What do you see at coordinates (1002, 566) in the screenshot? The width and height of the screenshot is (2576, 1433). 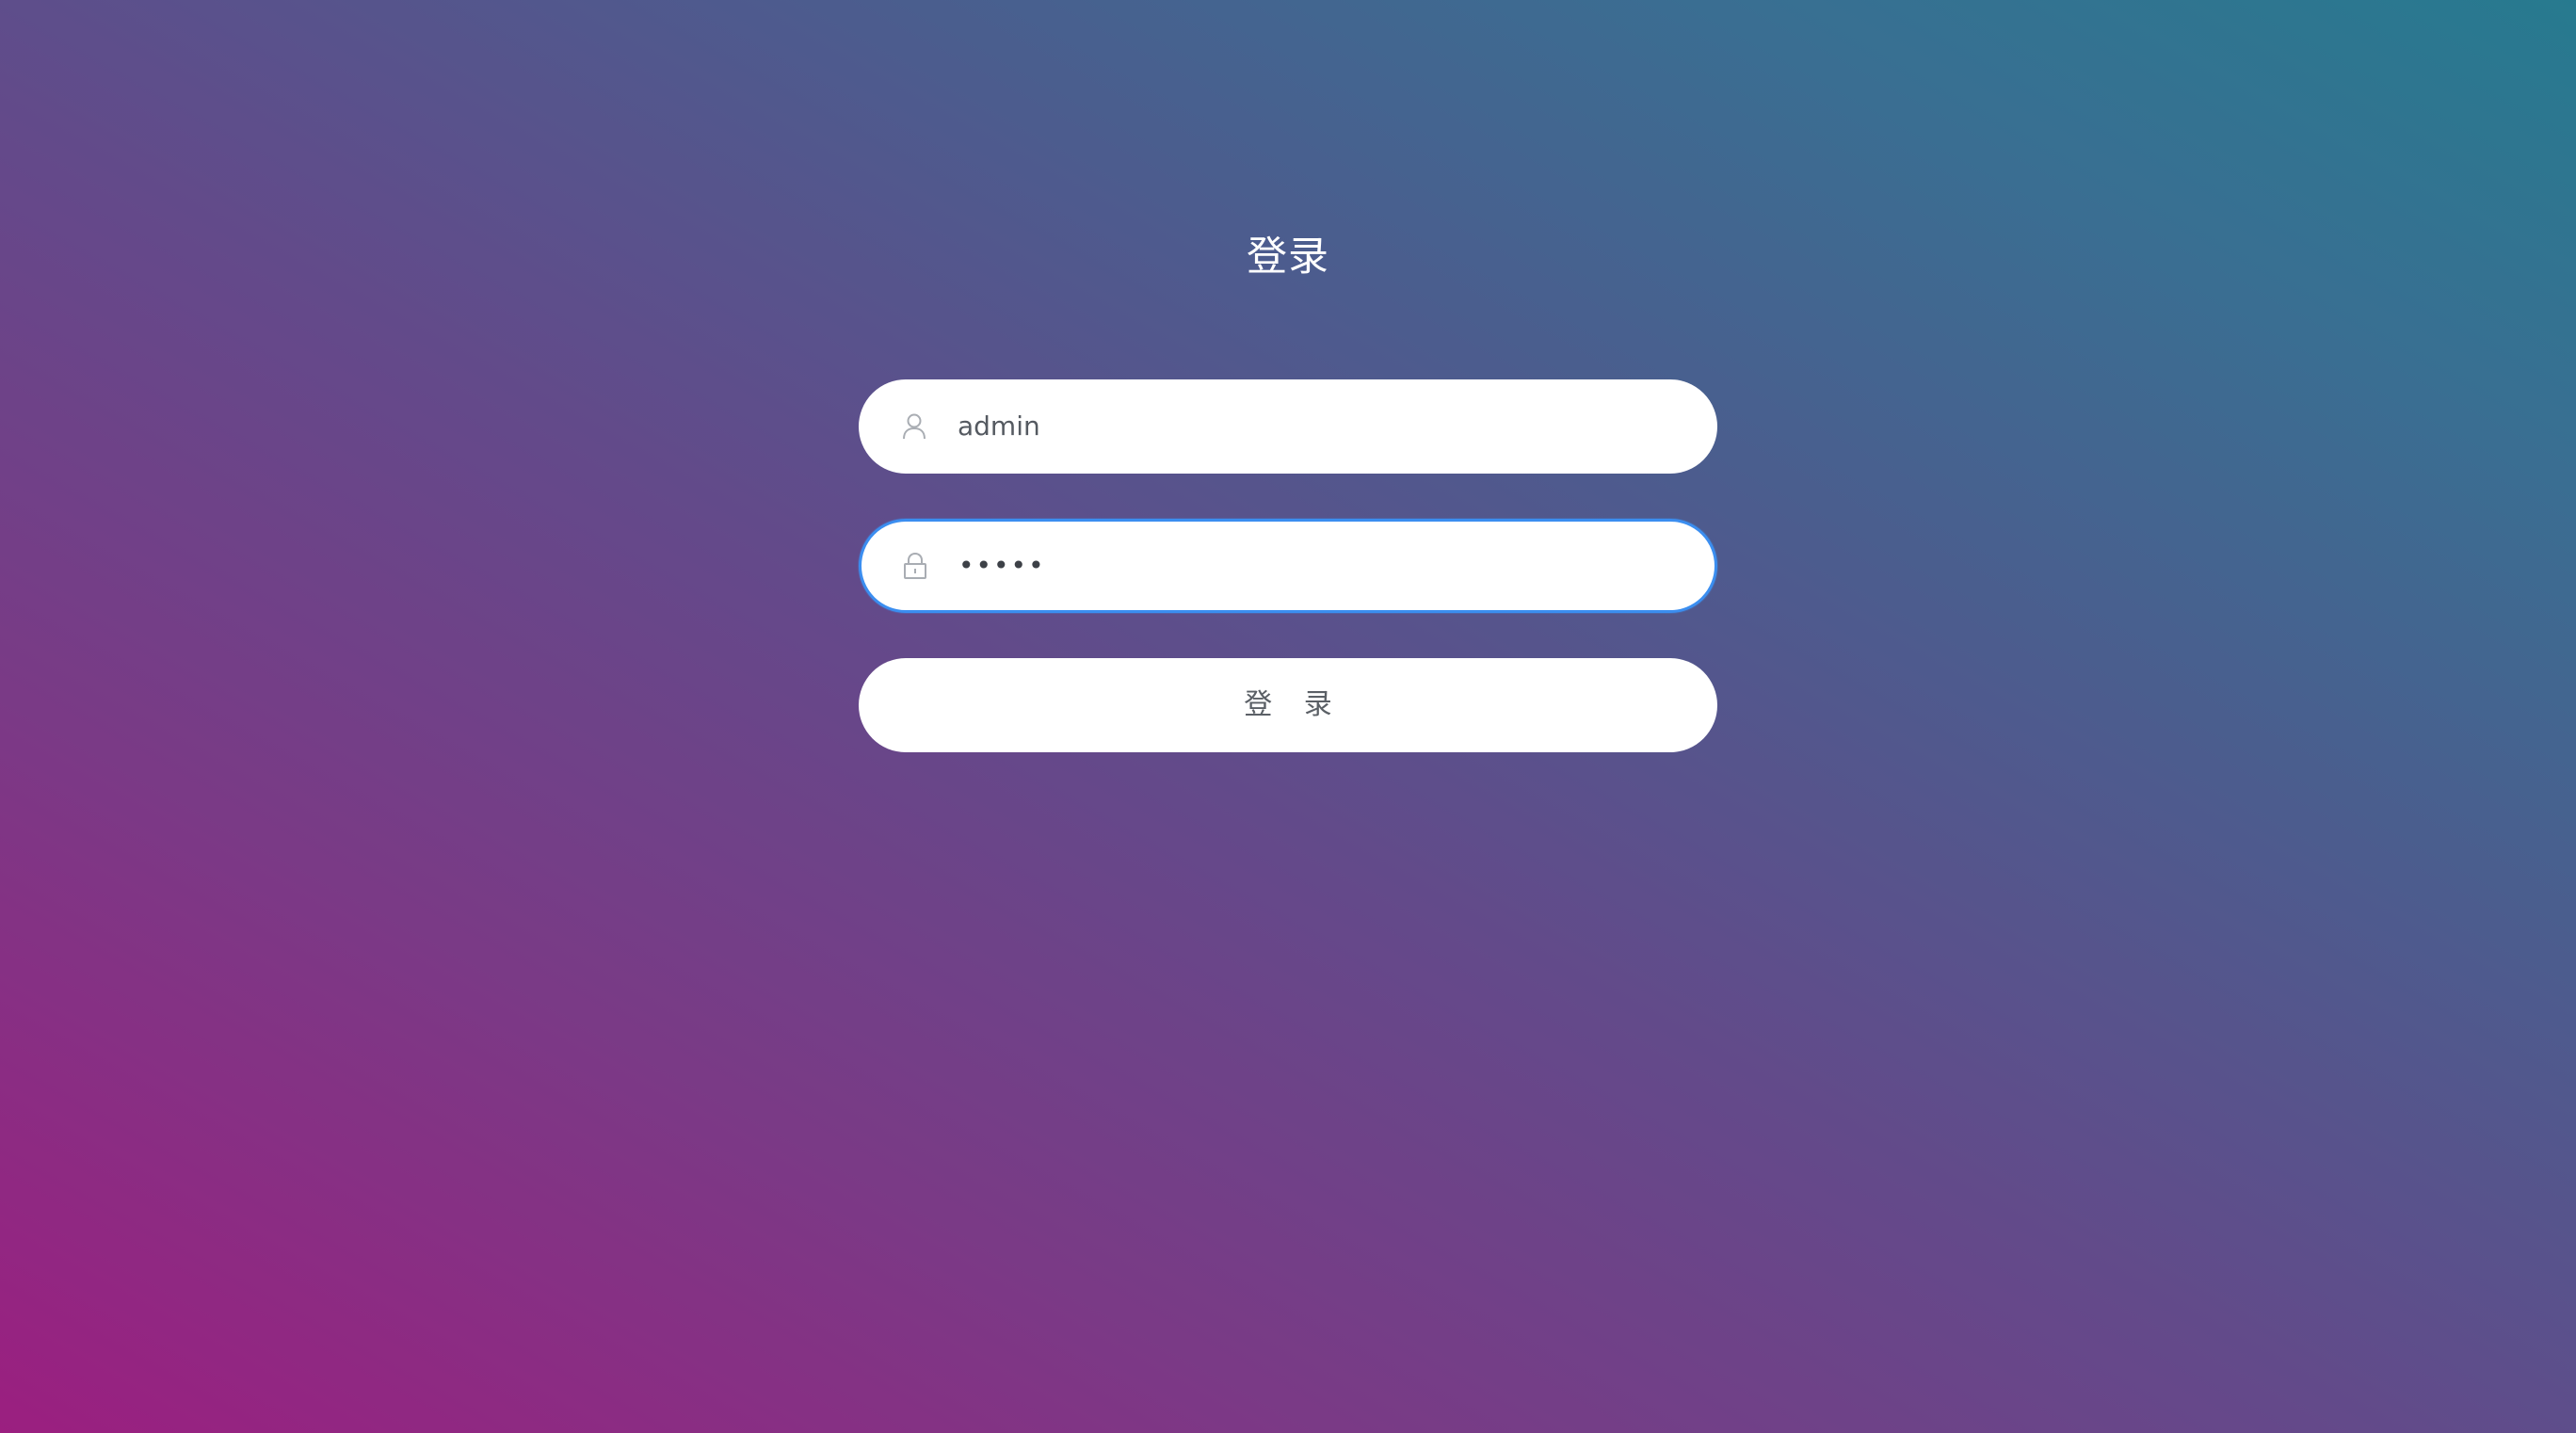 I see `password-input: •••••` at bounding box center [1002, 566].